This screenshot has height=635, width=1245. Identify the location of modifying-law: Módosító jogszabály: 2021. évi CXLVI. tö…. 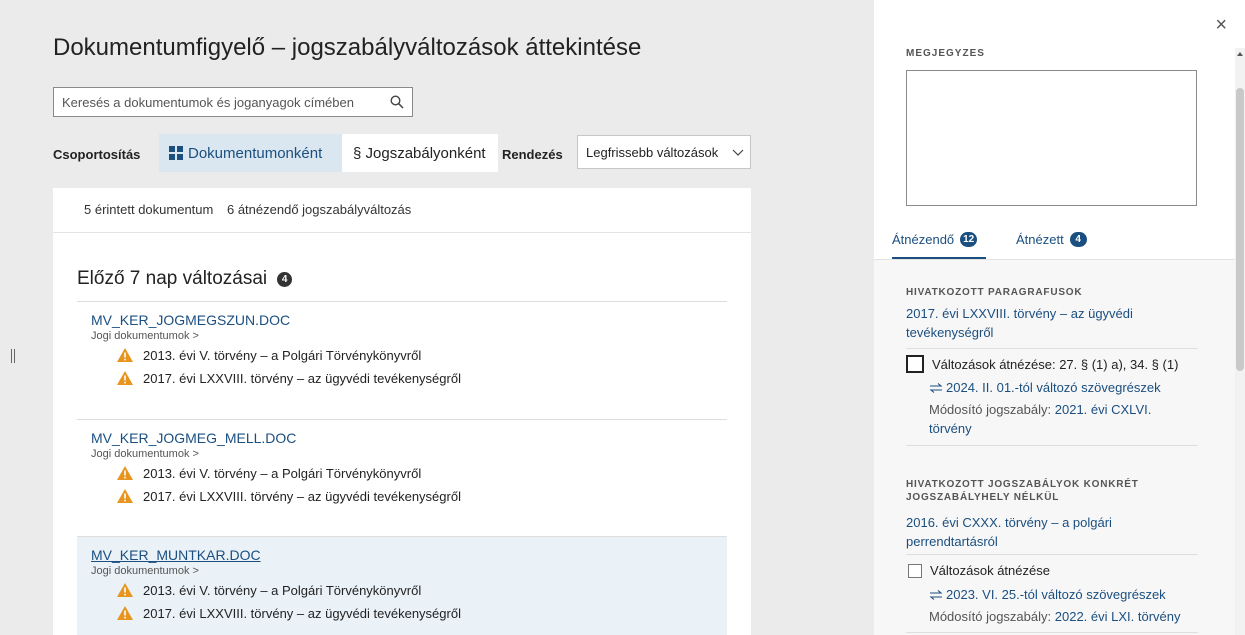
(1059, 419).